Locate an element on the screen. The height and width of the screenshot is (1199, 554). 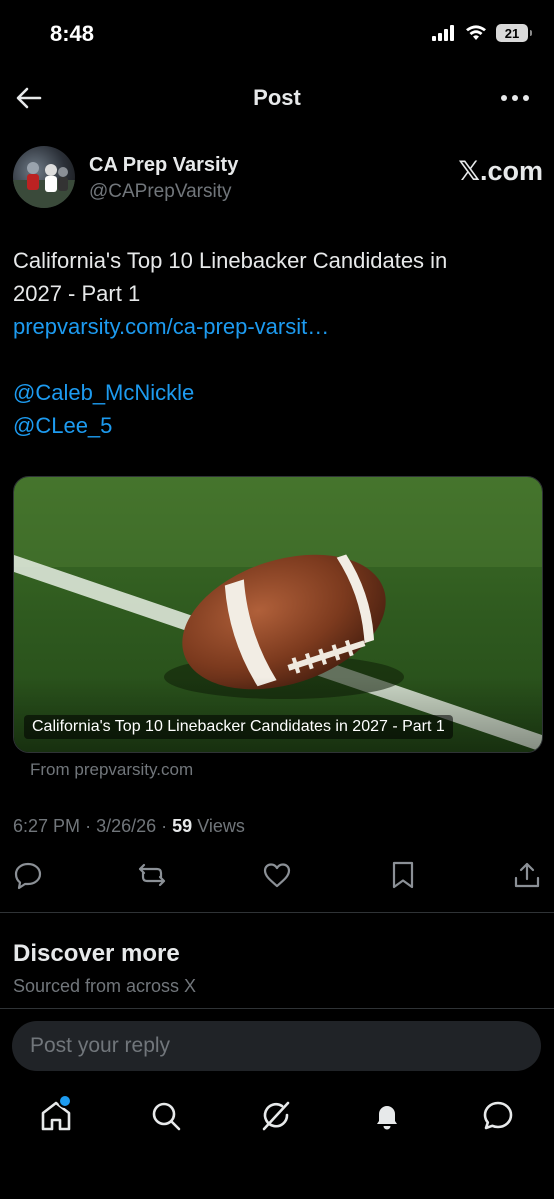
author-handle: @CAPrepVarsity is located at coordinates (160, 192).